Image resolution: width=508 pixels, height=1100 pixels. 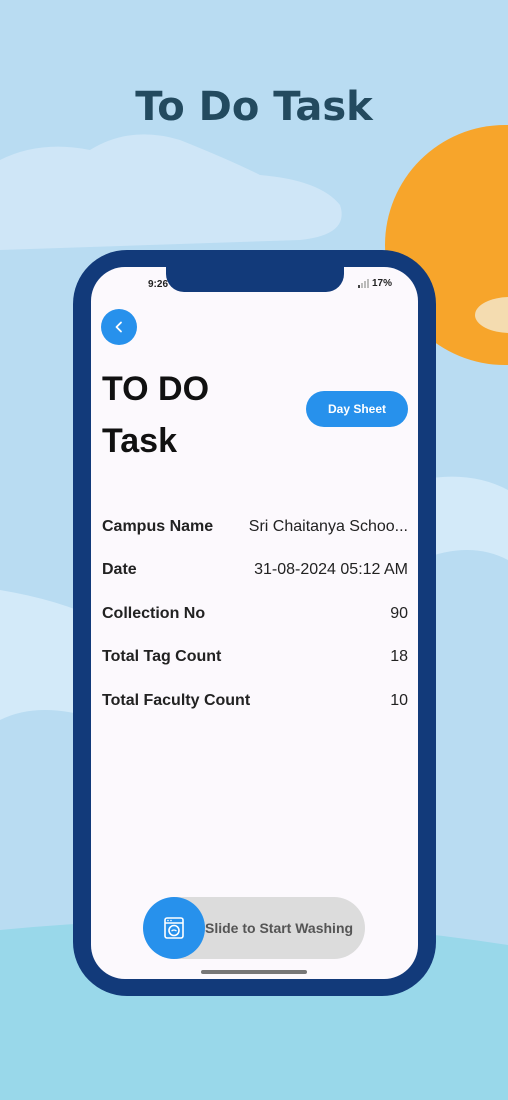 I want to click on detail-value: 31-08-2024 05:12 AM, so click(x=331, y=570).